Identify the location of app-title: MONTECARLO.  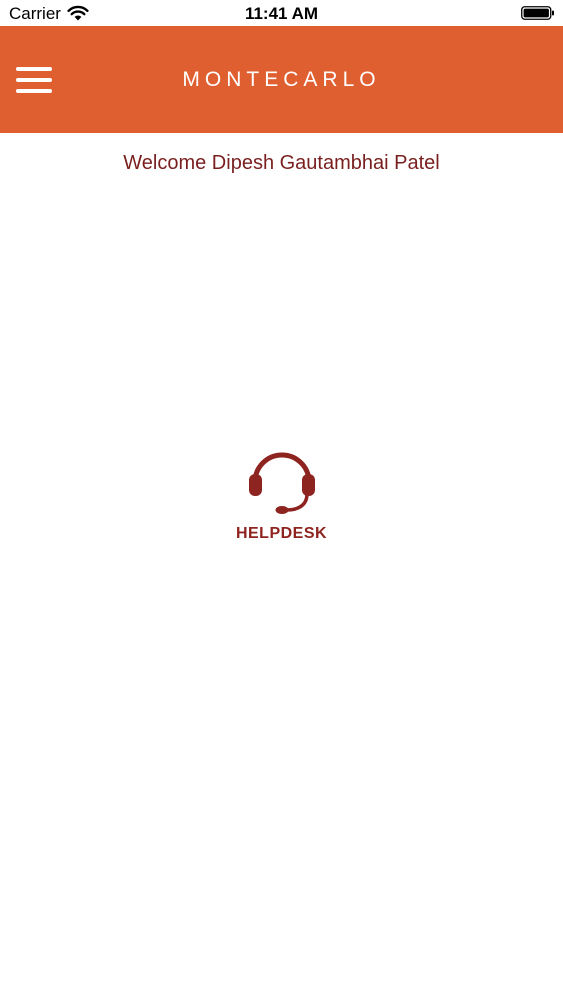
(281, 79).